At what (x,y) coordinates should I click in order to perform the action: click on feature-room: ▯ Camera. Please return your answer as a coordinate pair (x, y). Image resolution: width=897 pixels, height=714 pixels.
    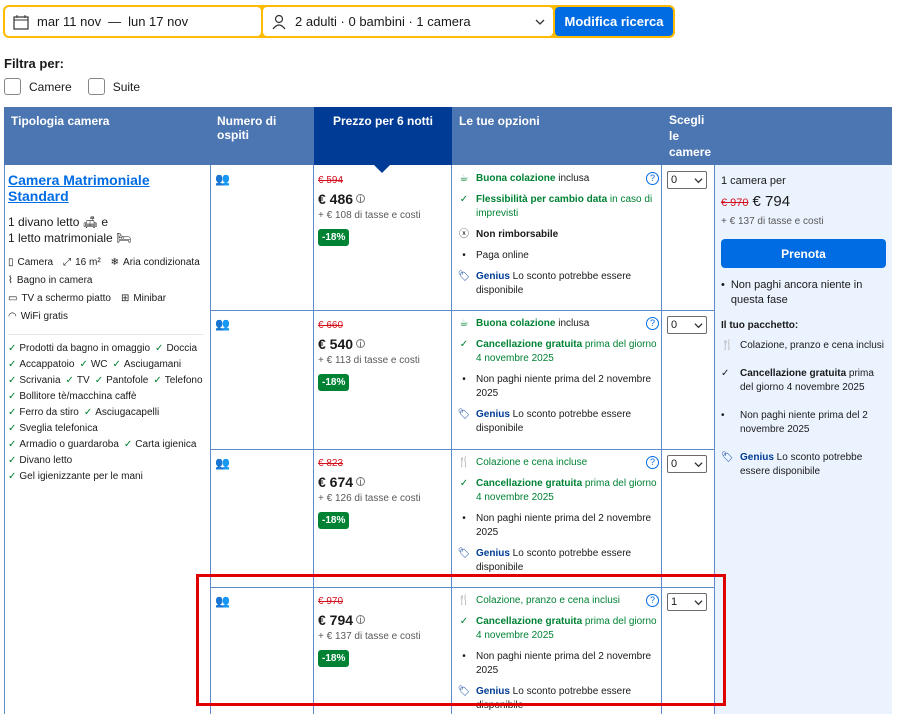
    Looking at the image, I should click on (31, 262).